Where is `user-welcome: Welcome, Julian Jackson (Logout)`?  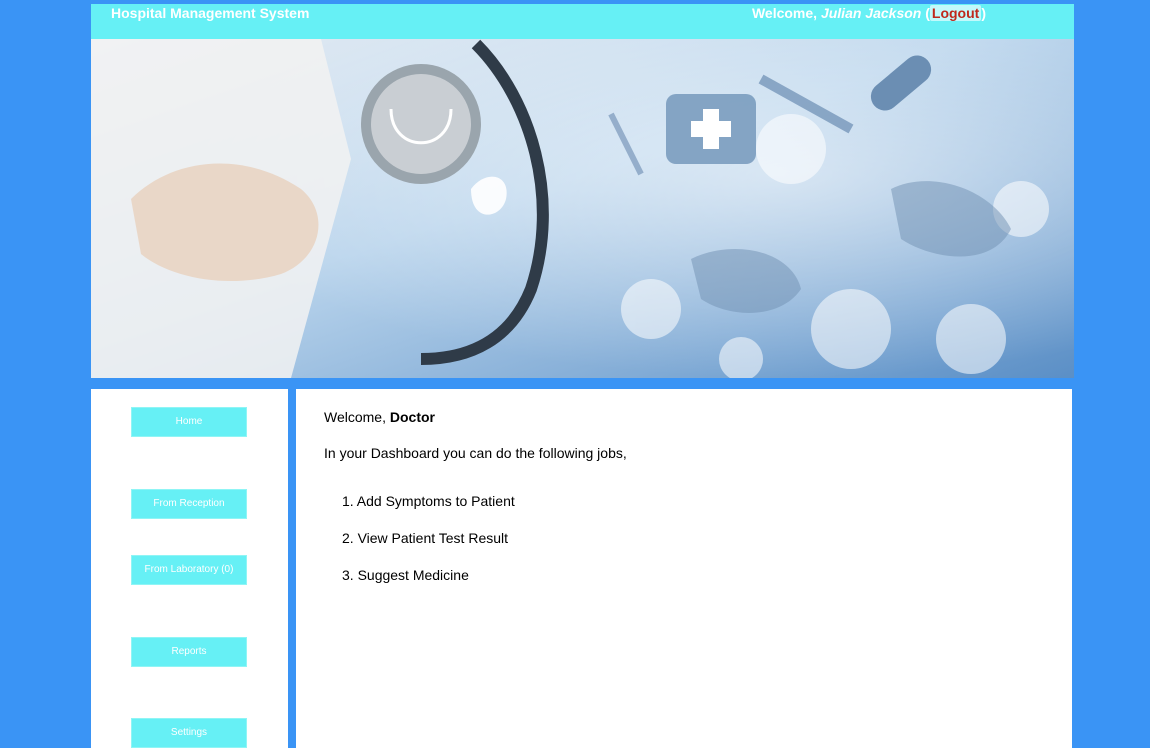 user-welcome: Welcome, Julian Jackson (Logout) is located at coordinates (869, 13).